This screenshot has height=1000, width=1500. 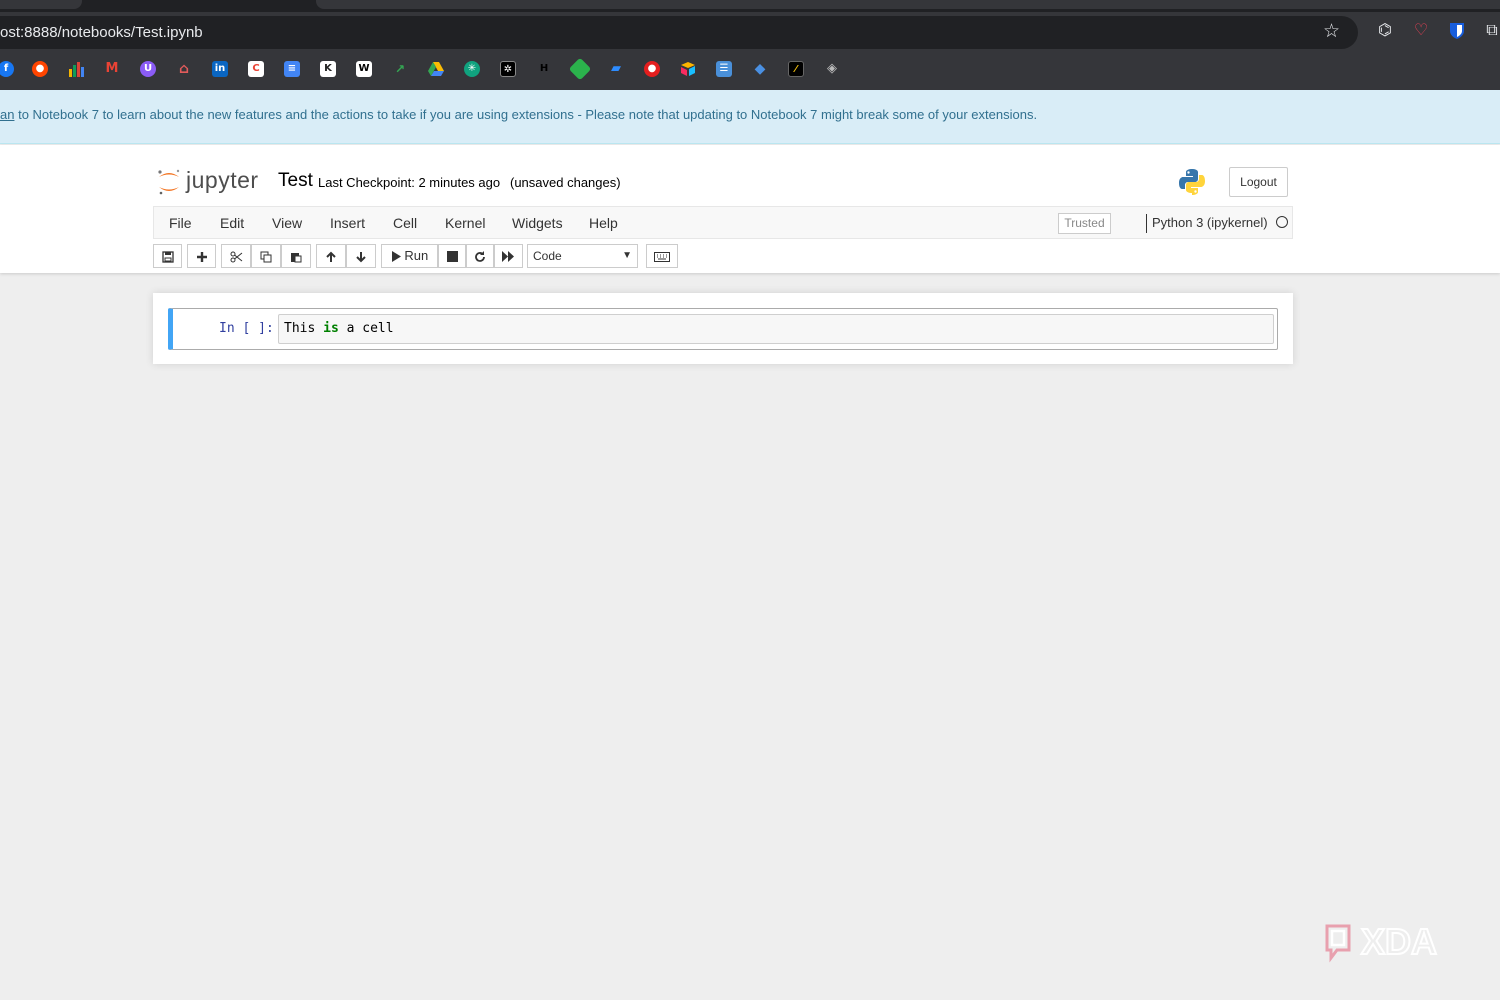 I want to click on plus-icon, so click(x=201, y=256).